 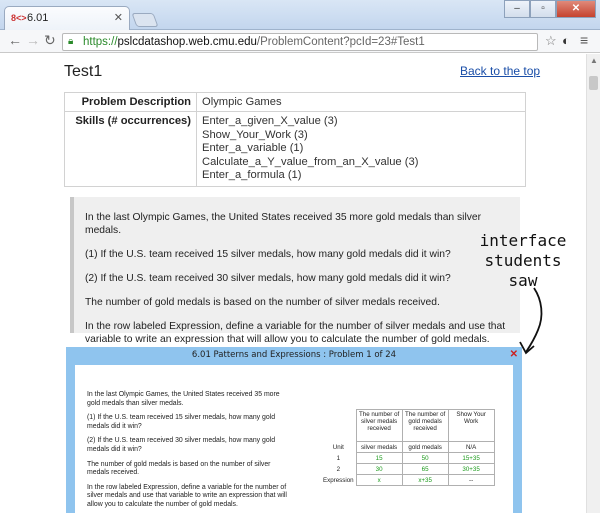 I want to click on vertical-scrollbar: ▲, so click(x=593, y=283).